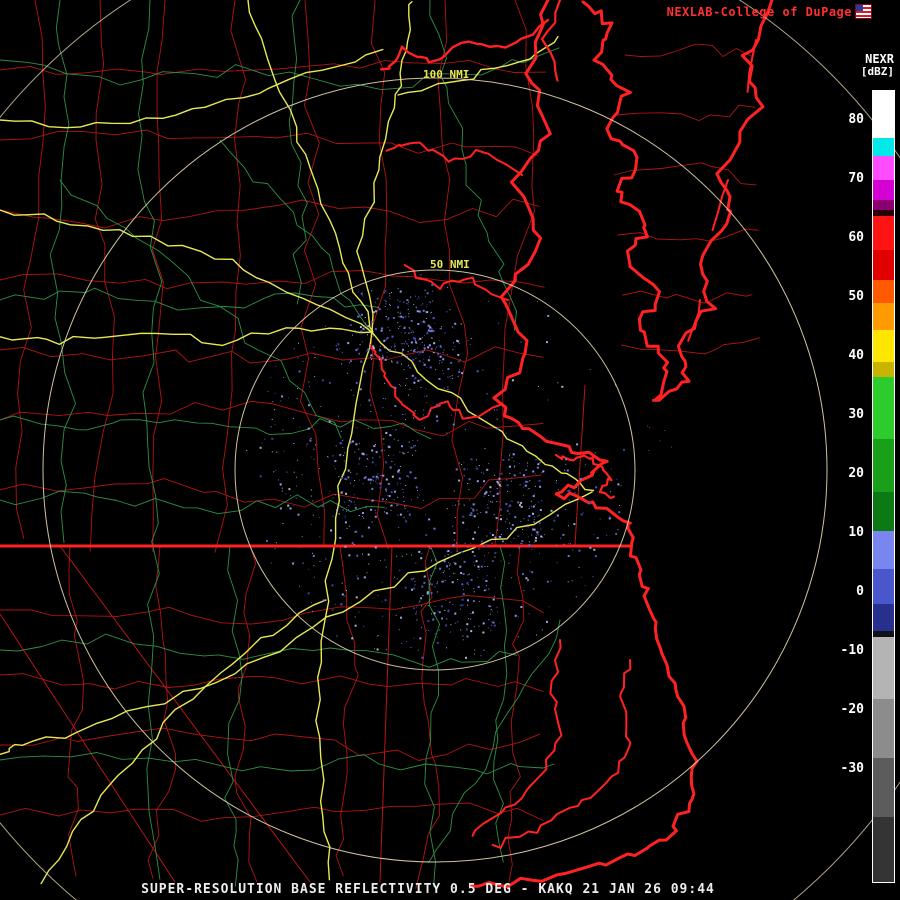 This screenshot has height=900, width=900. I want to click on range-ring-label-50nmi: 50 NMI, so click(450, 264).